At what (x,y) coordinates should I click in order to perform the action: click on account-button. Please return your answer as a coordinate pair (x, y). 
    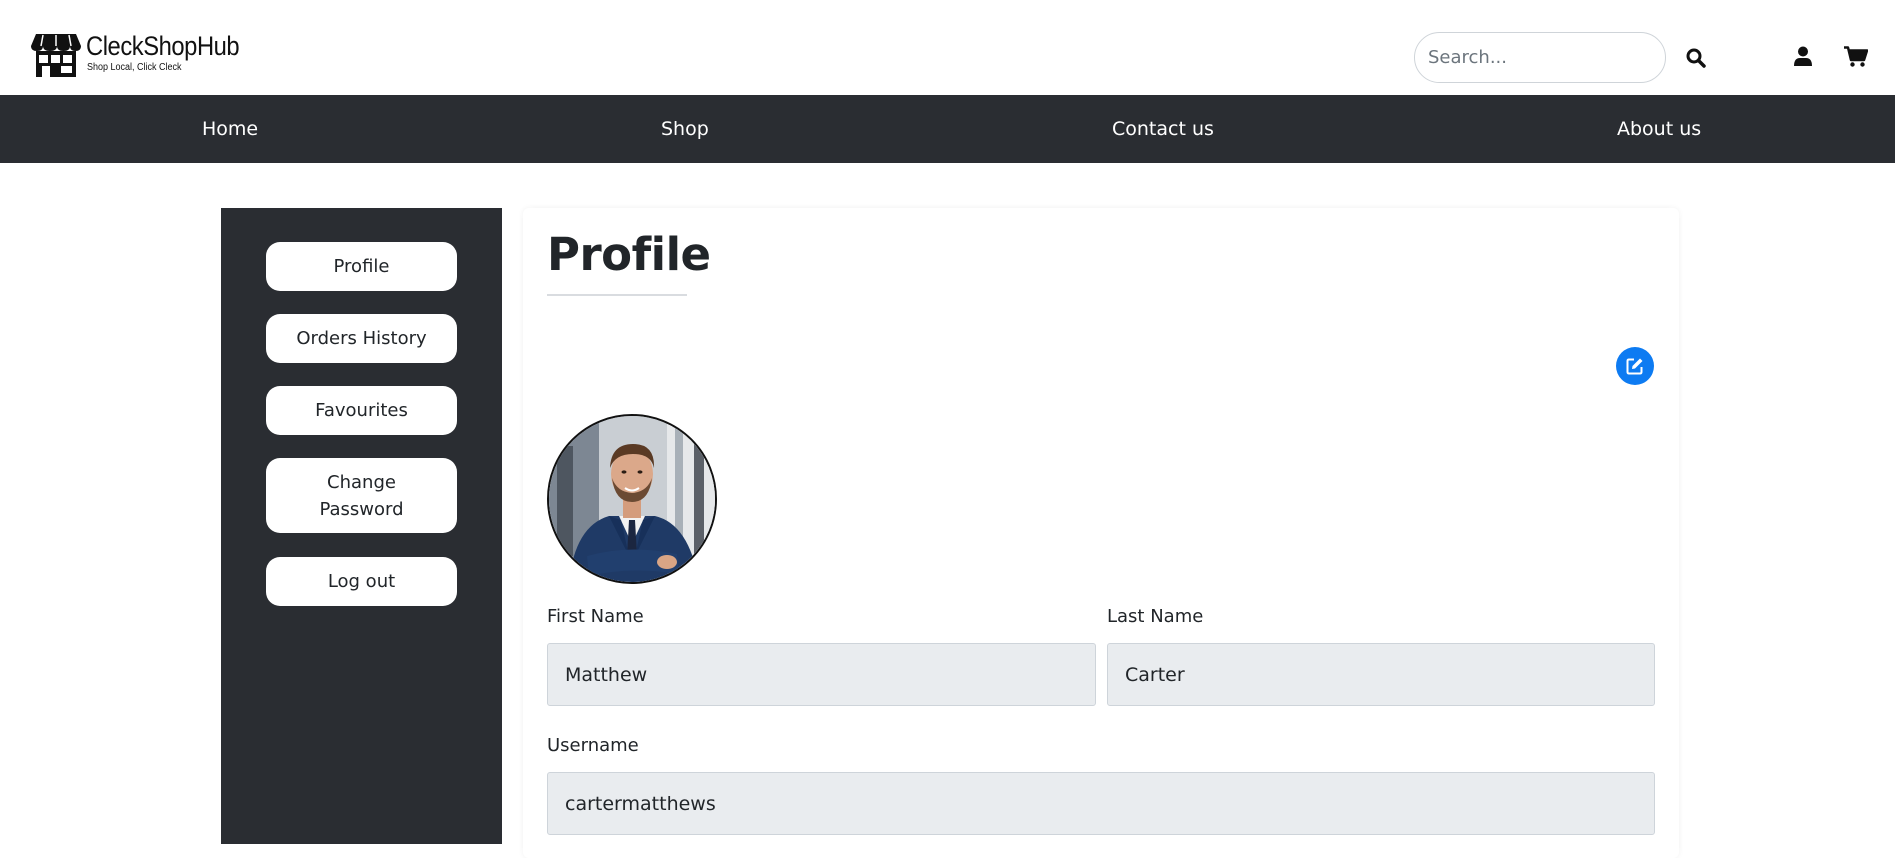
    Looking at the image, I should click on (1803, 56).